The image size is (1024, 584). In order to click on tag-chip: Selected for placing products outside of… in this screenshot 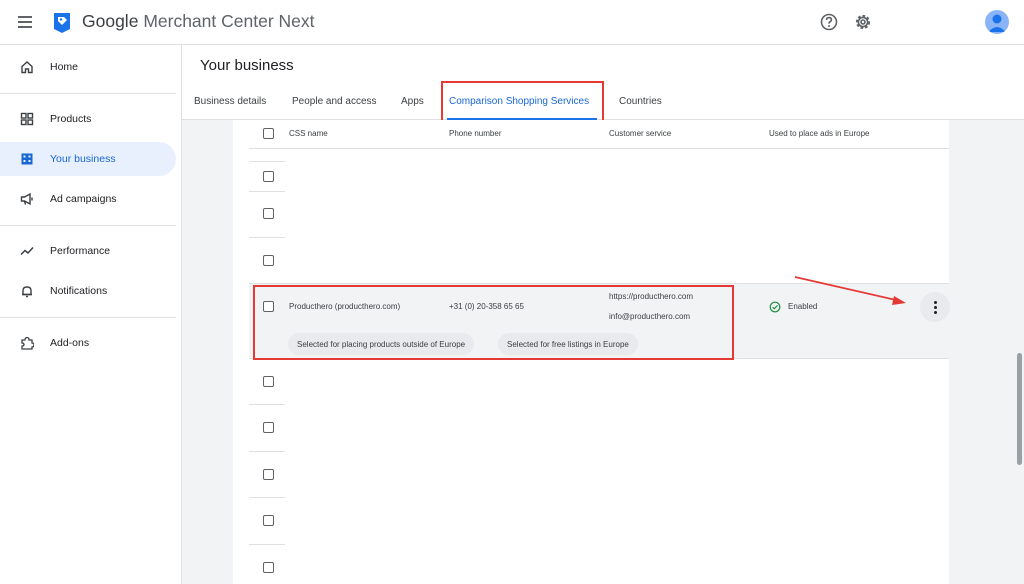, I will do `click(381, 344)`.